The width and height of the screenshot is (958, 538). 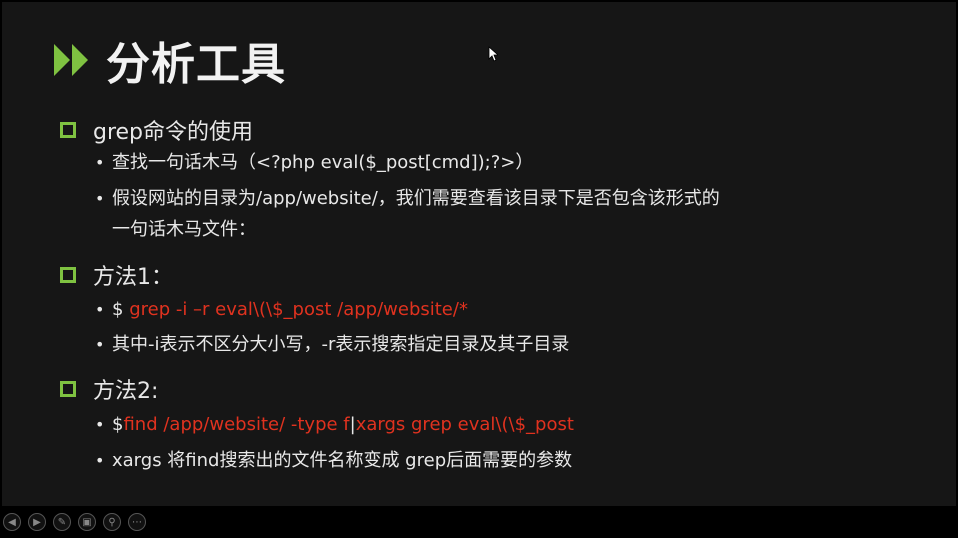 What do you see at coordinates (298, 309) in the screenshot?
I see `command-text: grep -i –r eval\(\$_post /app/website/*` at bounding box center [298, 309].